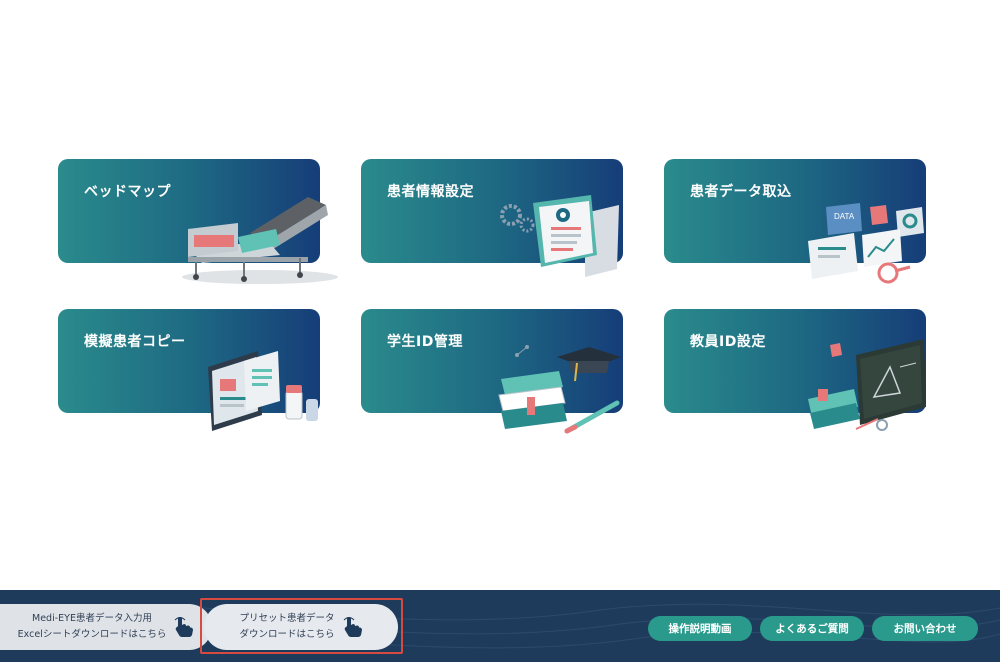  What do you see at coordinates (559, 389) in the screenshot?
I see `graduation-books-icon` at bounding box center [559, 389].